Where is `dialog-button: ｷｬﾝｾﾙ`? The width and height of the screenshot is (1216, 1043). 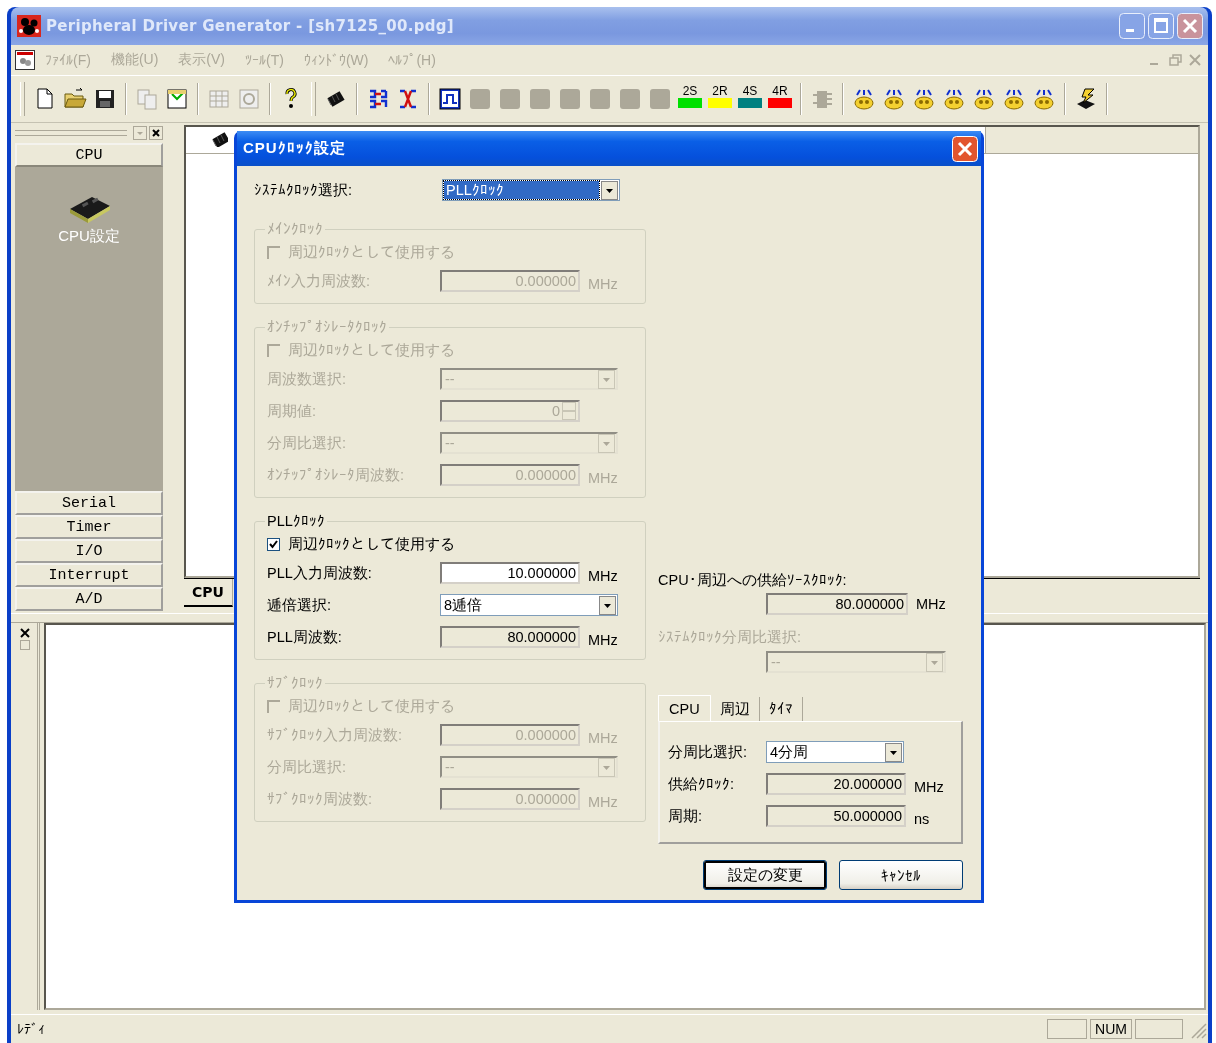
dialog-button: ｷｬﾝｾﾙ is located at coordinates (901, 875).